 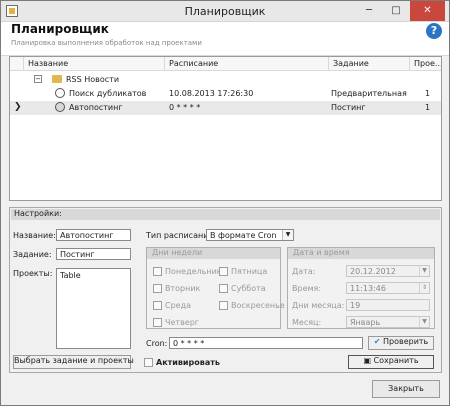 I want to click on task-label: Задание:, so click(x=32, y=254).